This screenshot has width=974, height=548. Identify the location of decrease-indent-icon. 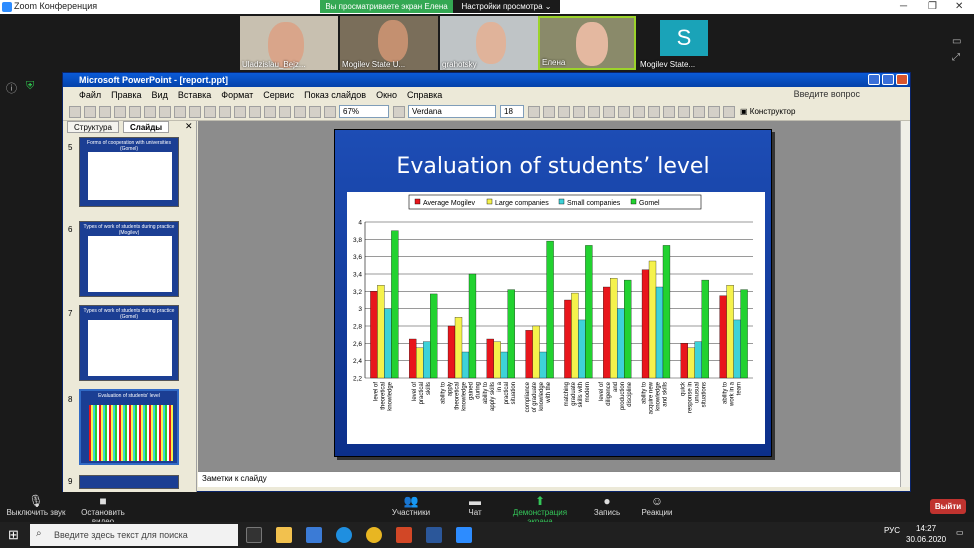
(699, 111).